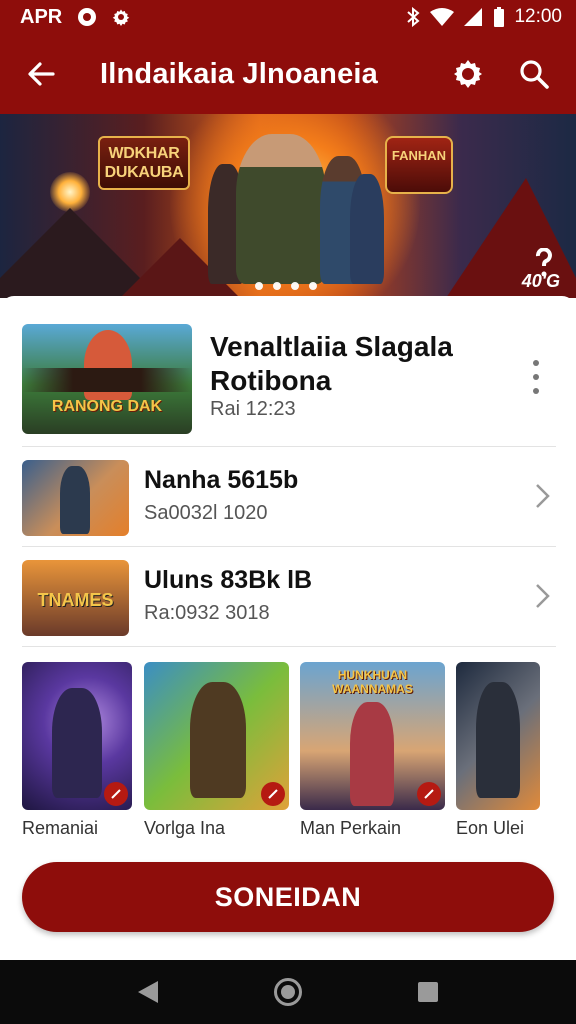 The image size is (576, 1024). What do you see at coordinates (144, 163) in the screenshot?
I see `game-logo-left: WDKHAR DUKAUBA` at bounding box center [144, 163].